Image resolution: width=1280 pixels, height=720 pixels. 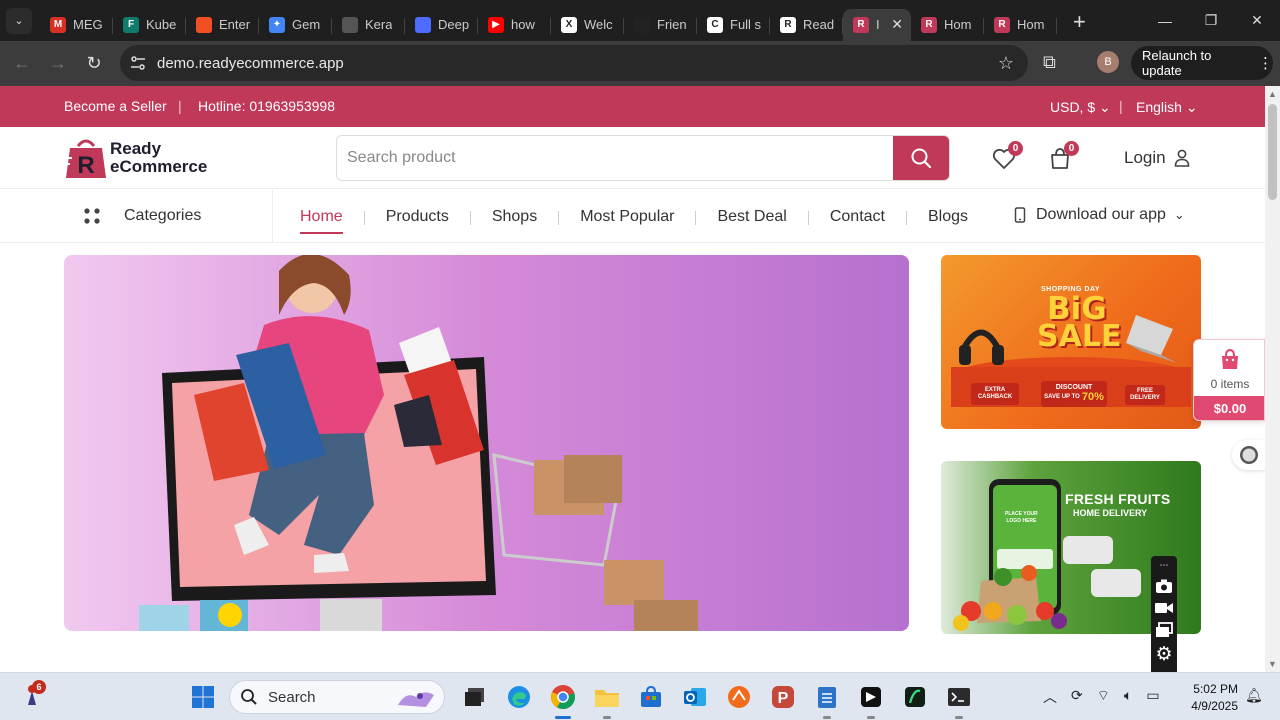 What do you see at coordinates (739, 697) in the screenshot?
I see `matlab-like-app` at bounding box center [739, 697].